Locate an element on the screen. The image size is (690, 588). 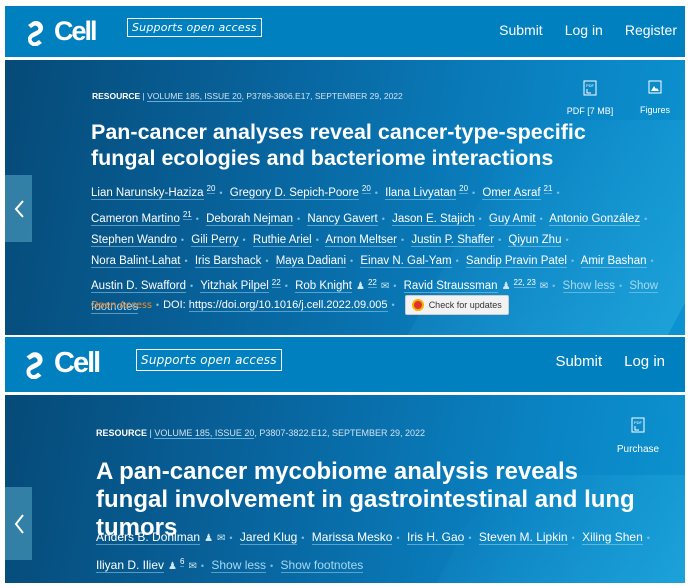
pdf-label: PDF [7 MB] is located at coordinates (590, 111).